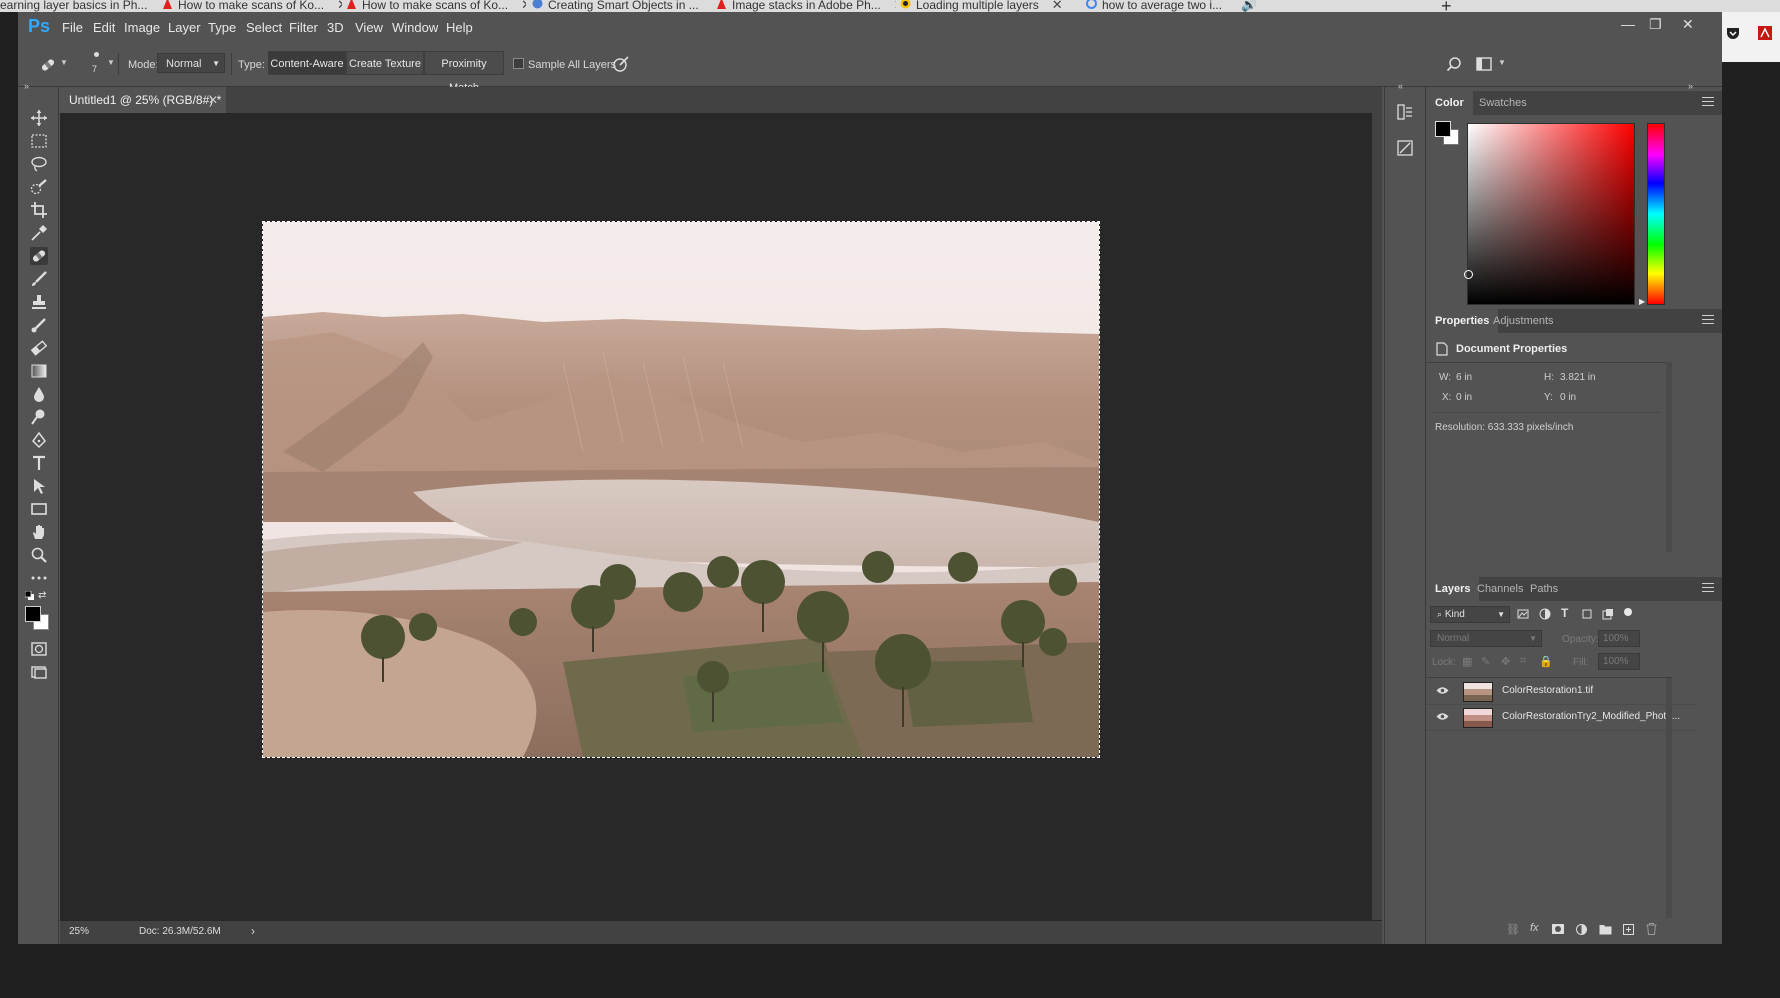 The width and height of the screenshot is (1780, 998). I want to click on menu-select: Select, so click(264, 27).